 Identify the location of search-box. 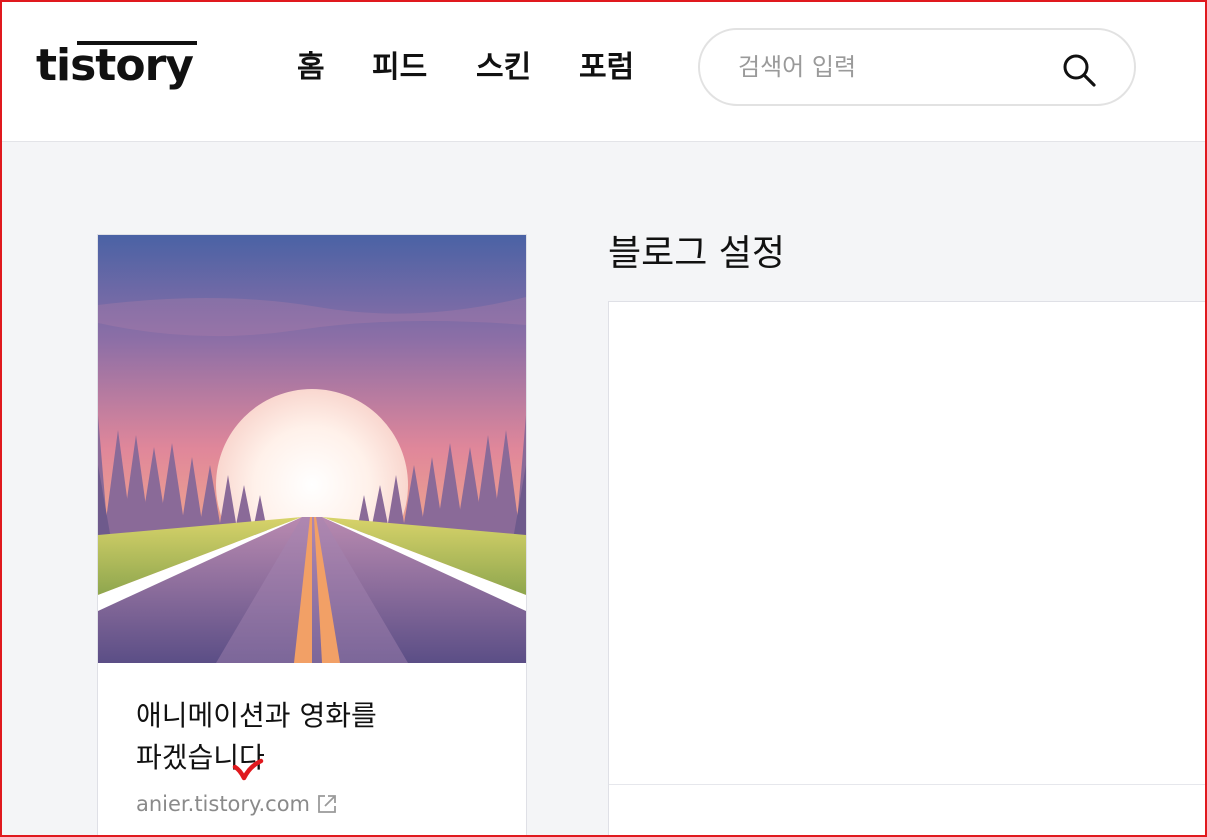
(917, 67).